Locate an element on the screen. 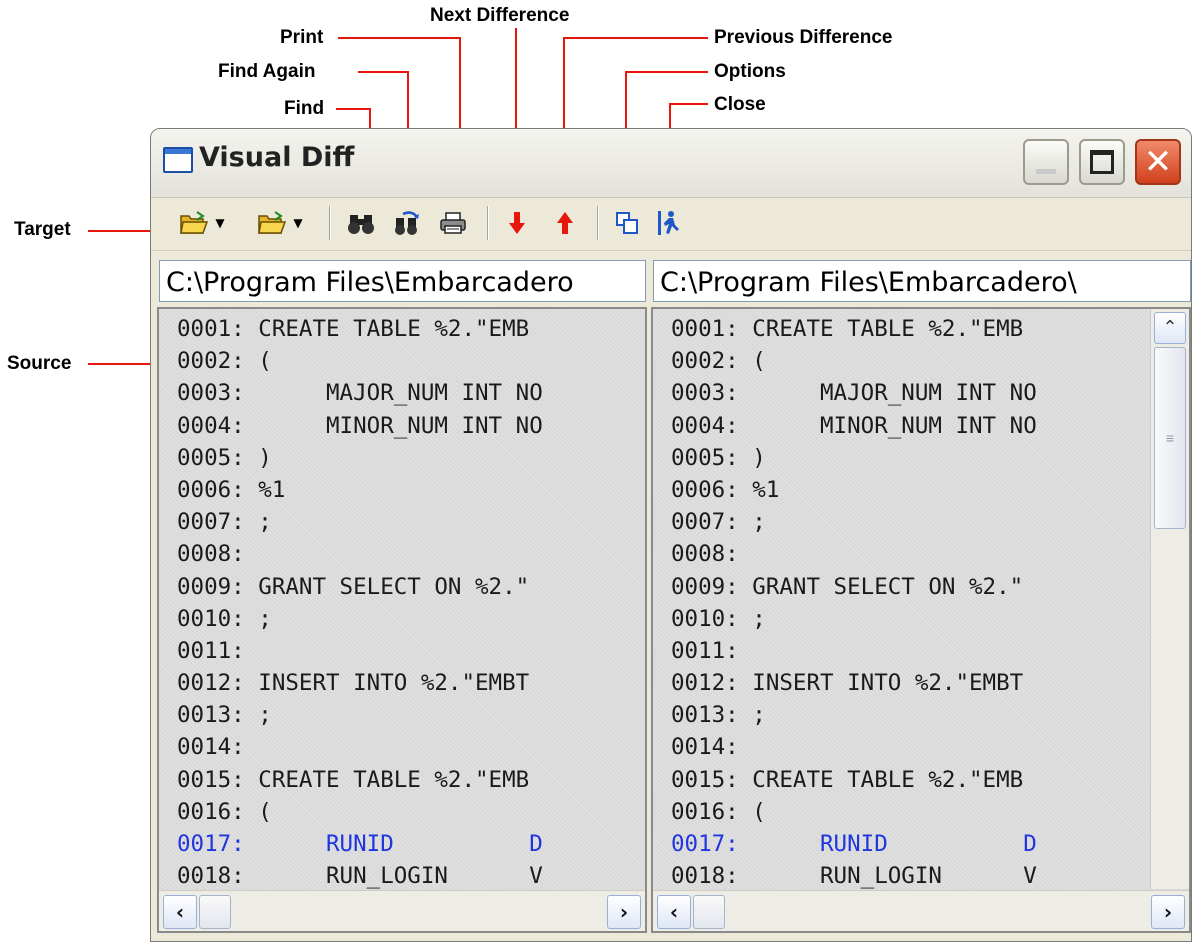 Image resolution: width=1195 pixels, height=942 pixels. close-icon: ✕ is located at coordinates (1158, 162).